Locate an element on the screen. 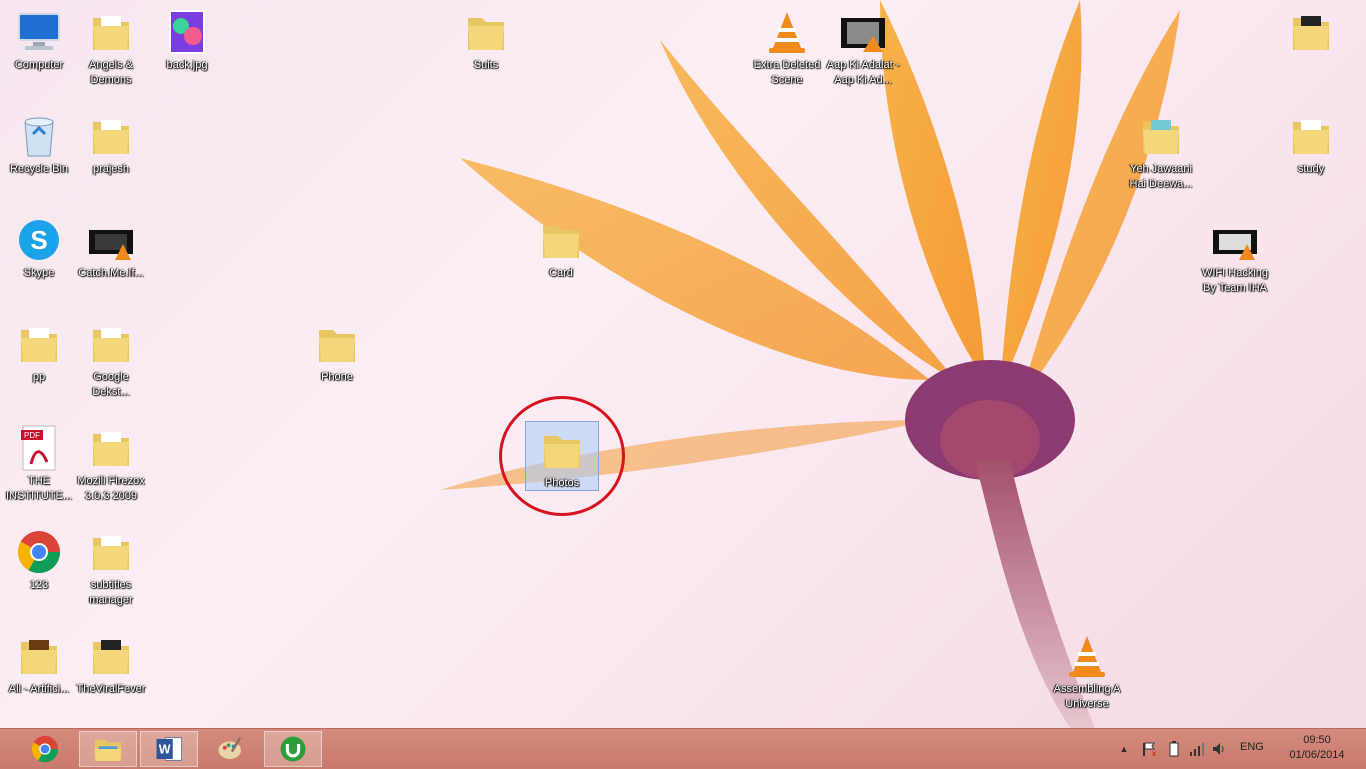 The height and width of the screenshot is (769, 1366). taskbar-utorrent-button is located at coordinates (293, 749).